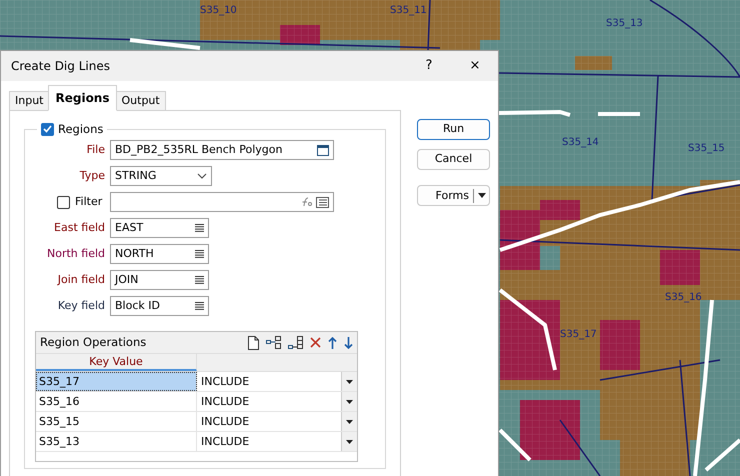 The image size is (740, 476). I want to click on chevron-down-icon, so click(202, 176).